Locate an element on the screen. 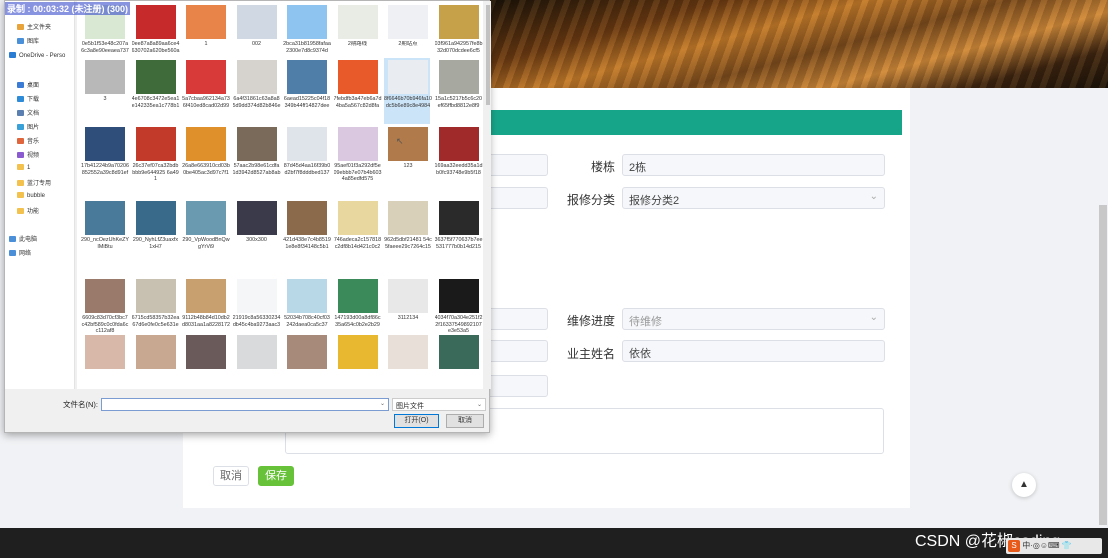 The height and width of the screenshot is (558, 1108). save-button: 保存 is located at coordinates (276, 476).